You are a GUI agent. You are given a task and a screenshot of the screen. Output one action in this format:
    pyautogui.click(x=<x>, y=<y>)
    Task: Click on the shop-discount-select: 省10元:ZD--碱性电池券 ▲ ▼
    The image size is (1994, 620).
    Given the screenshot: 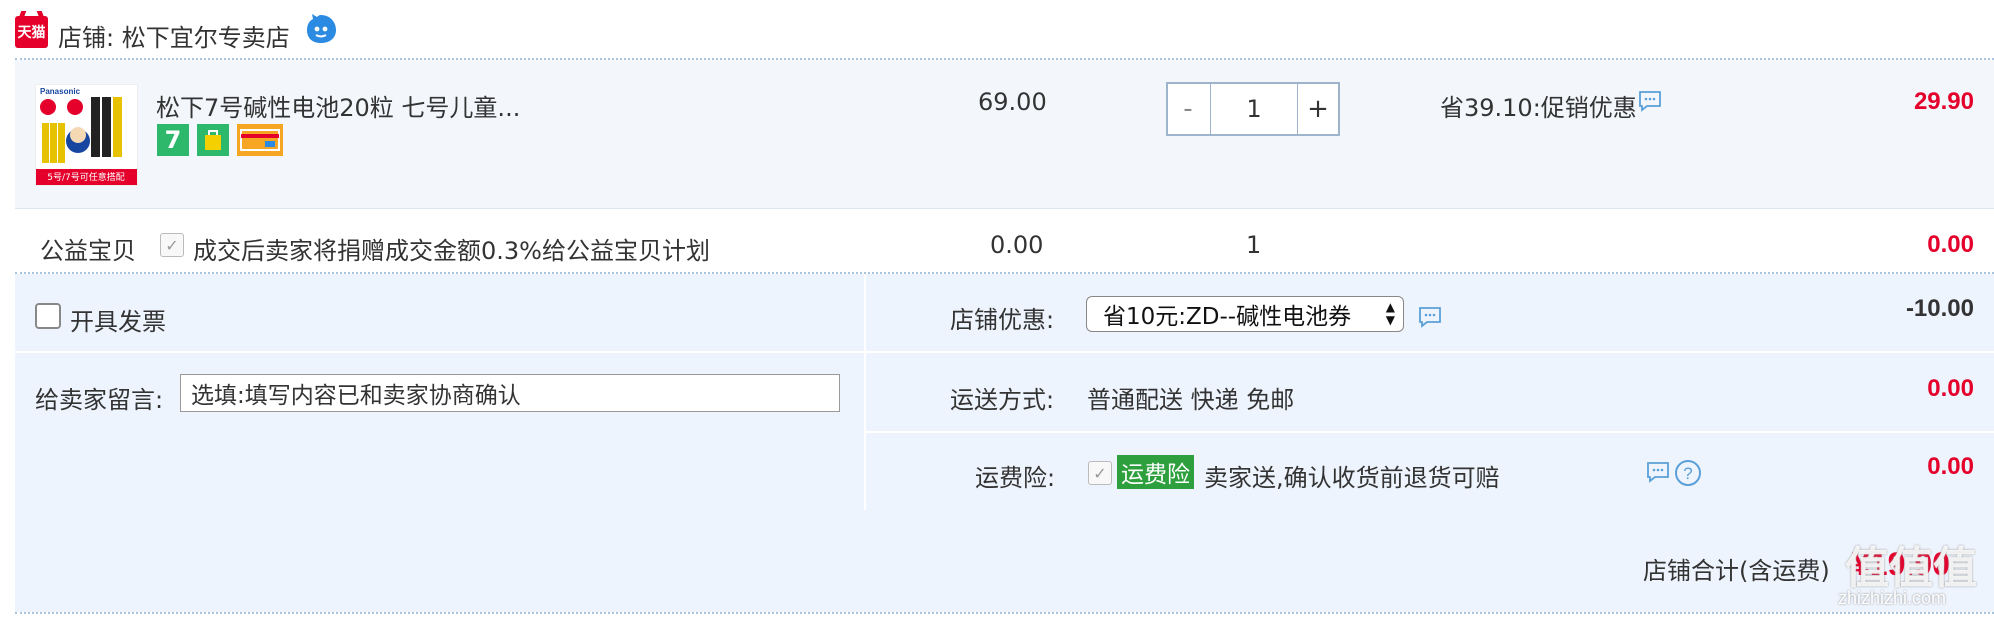 What is the action you would take?
    pyautogui.click(x=1245, y=314)
    